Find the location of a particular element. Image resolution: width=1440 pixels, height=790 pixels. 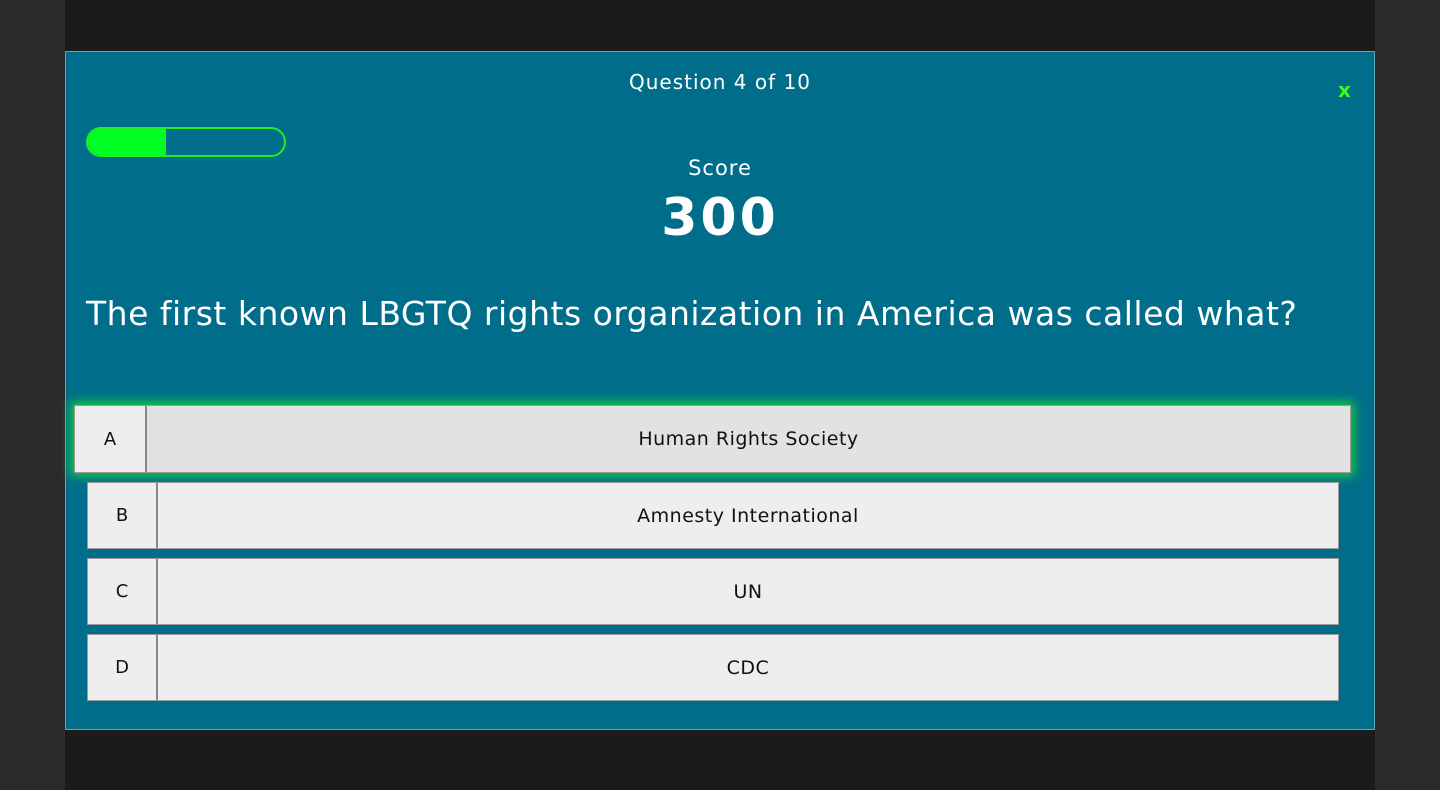

answer-option-b: B Amnesty International is located at coordinates (713, 515).